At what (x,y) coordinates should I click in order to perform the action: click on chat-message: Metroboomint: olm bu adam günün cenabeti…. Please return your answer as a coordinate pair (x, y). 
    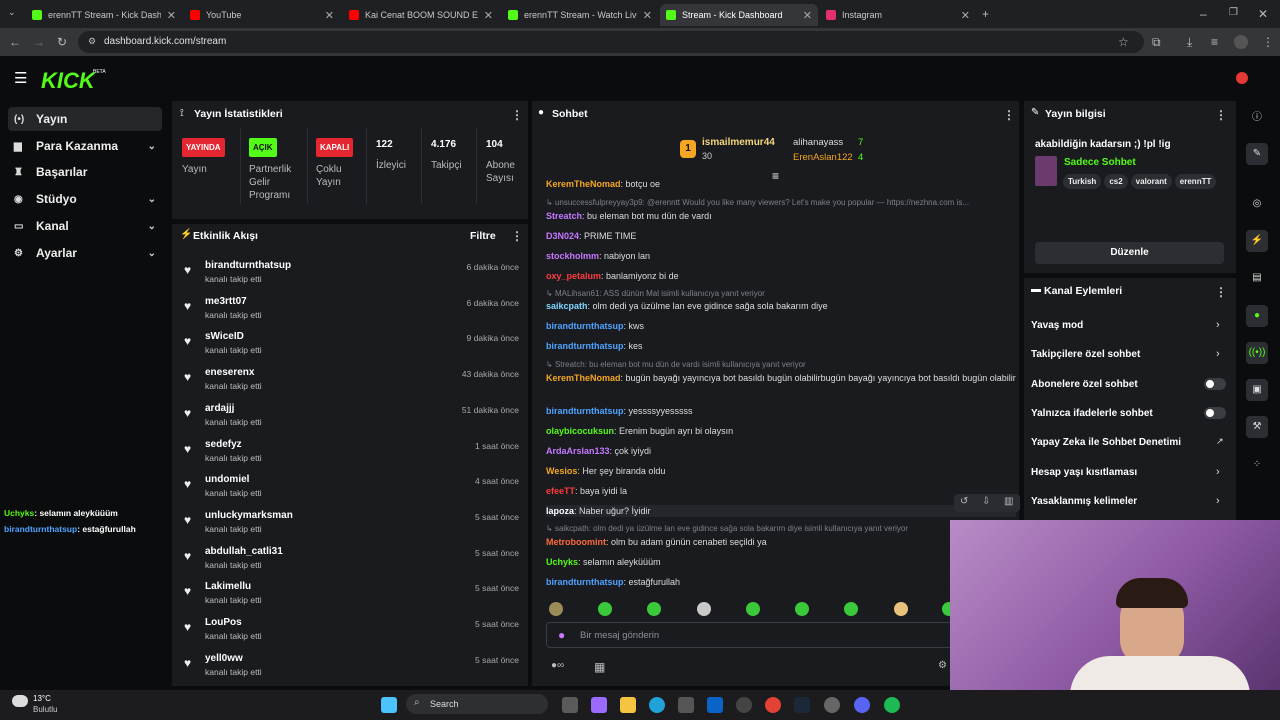
    Looking at the image, I should click on (781, 542).